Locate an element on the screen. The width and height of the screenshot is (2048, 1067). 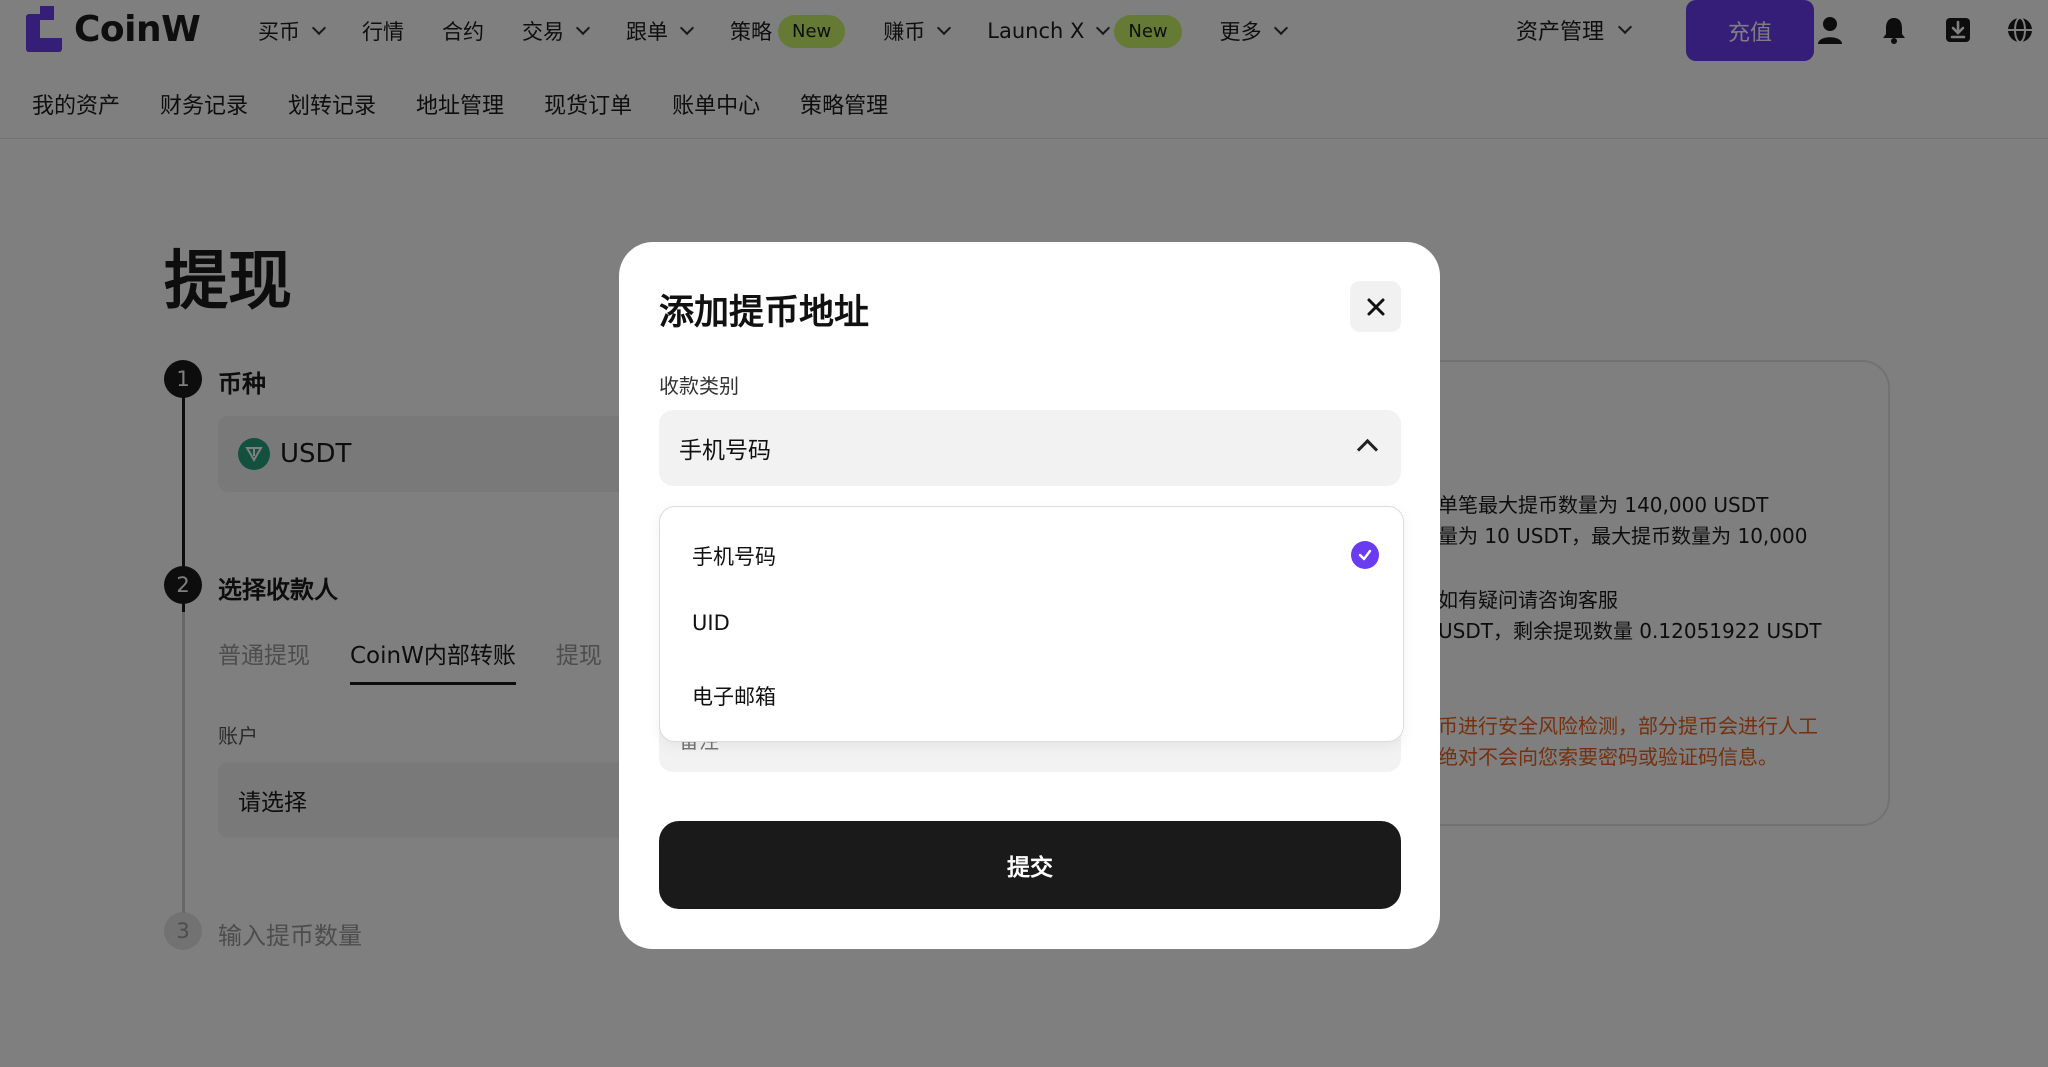
submit-button: 提交 is located at coordinates (1030, 865).